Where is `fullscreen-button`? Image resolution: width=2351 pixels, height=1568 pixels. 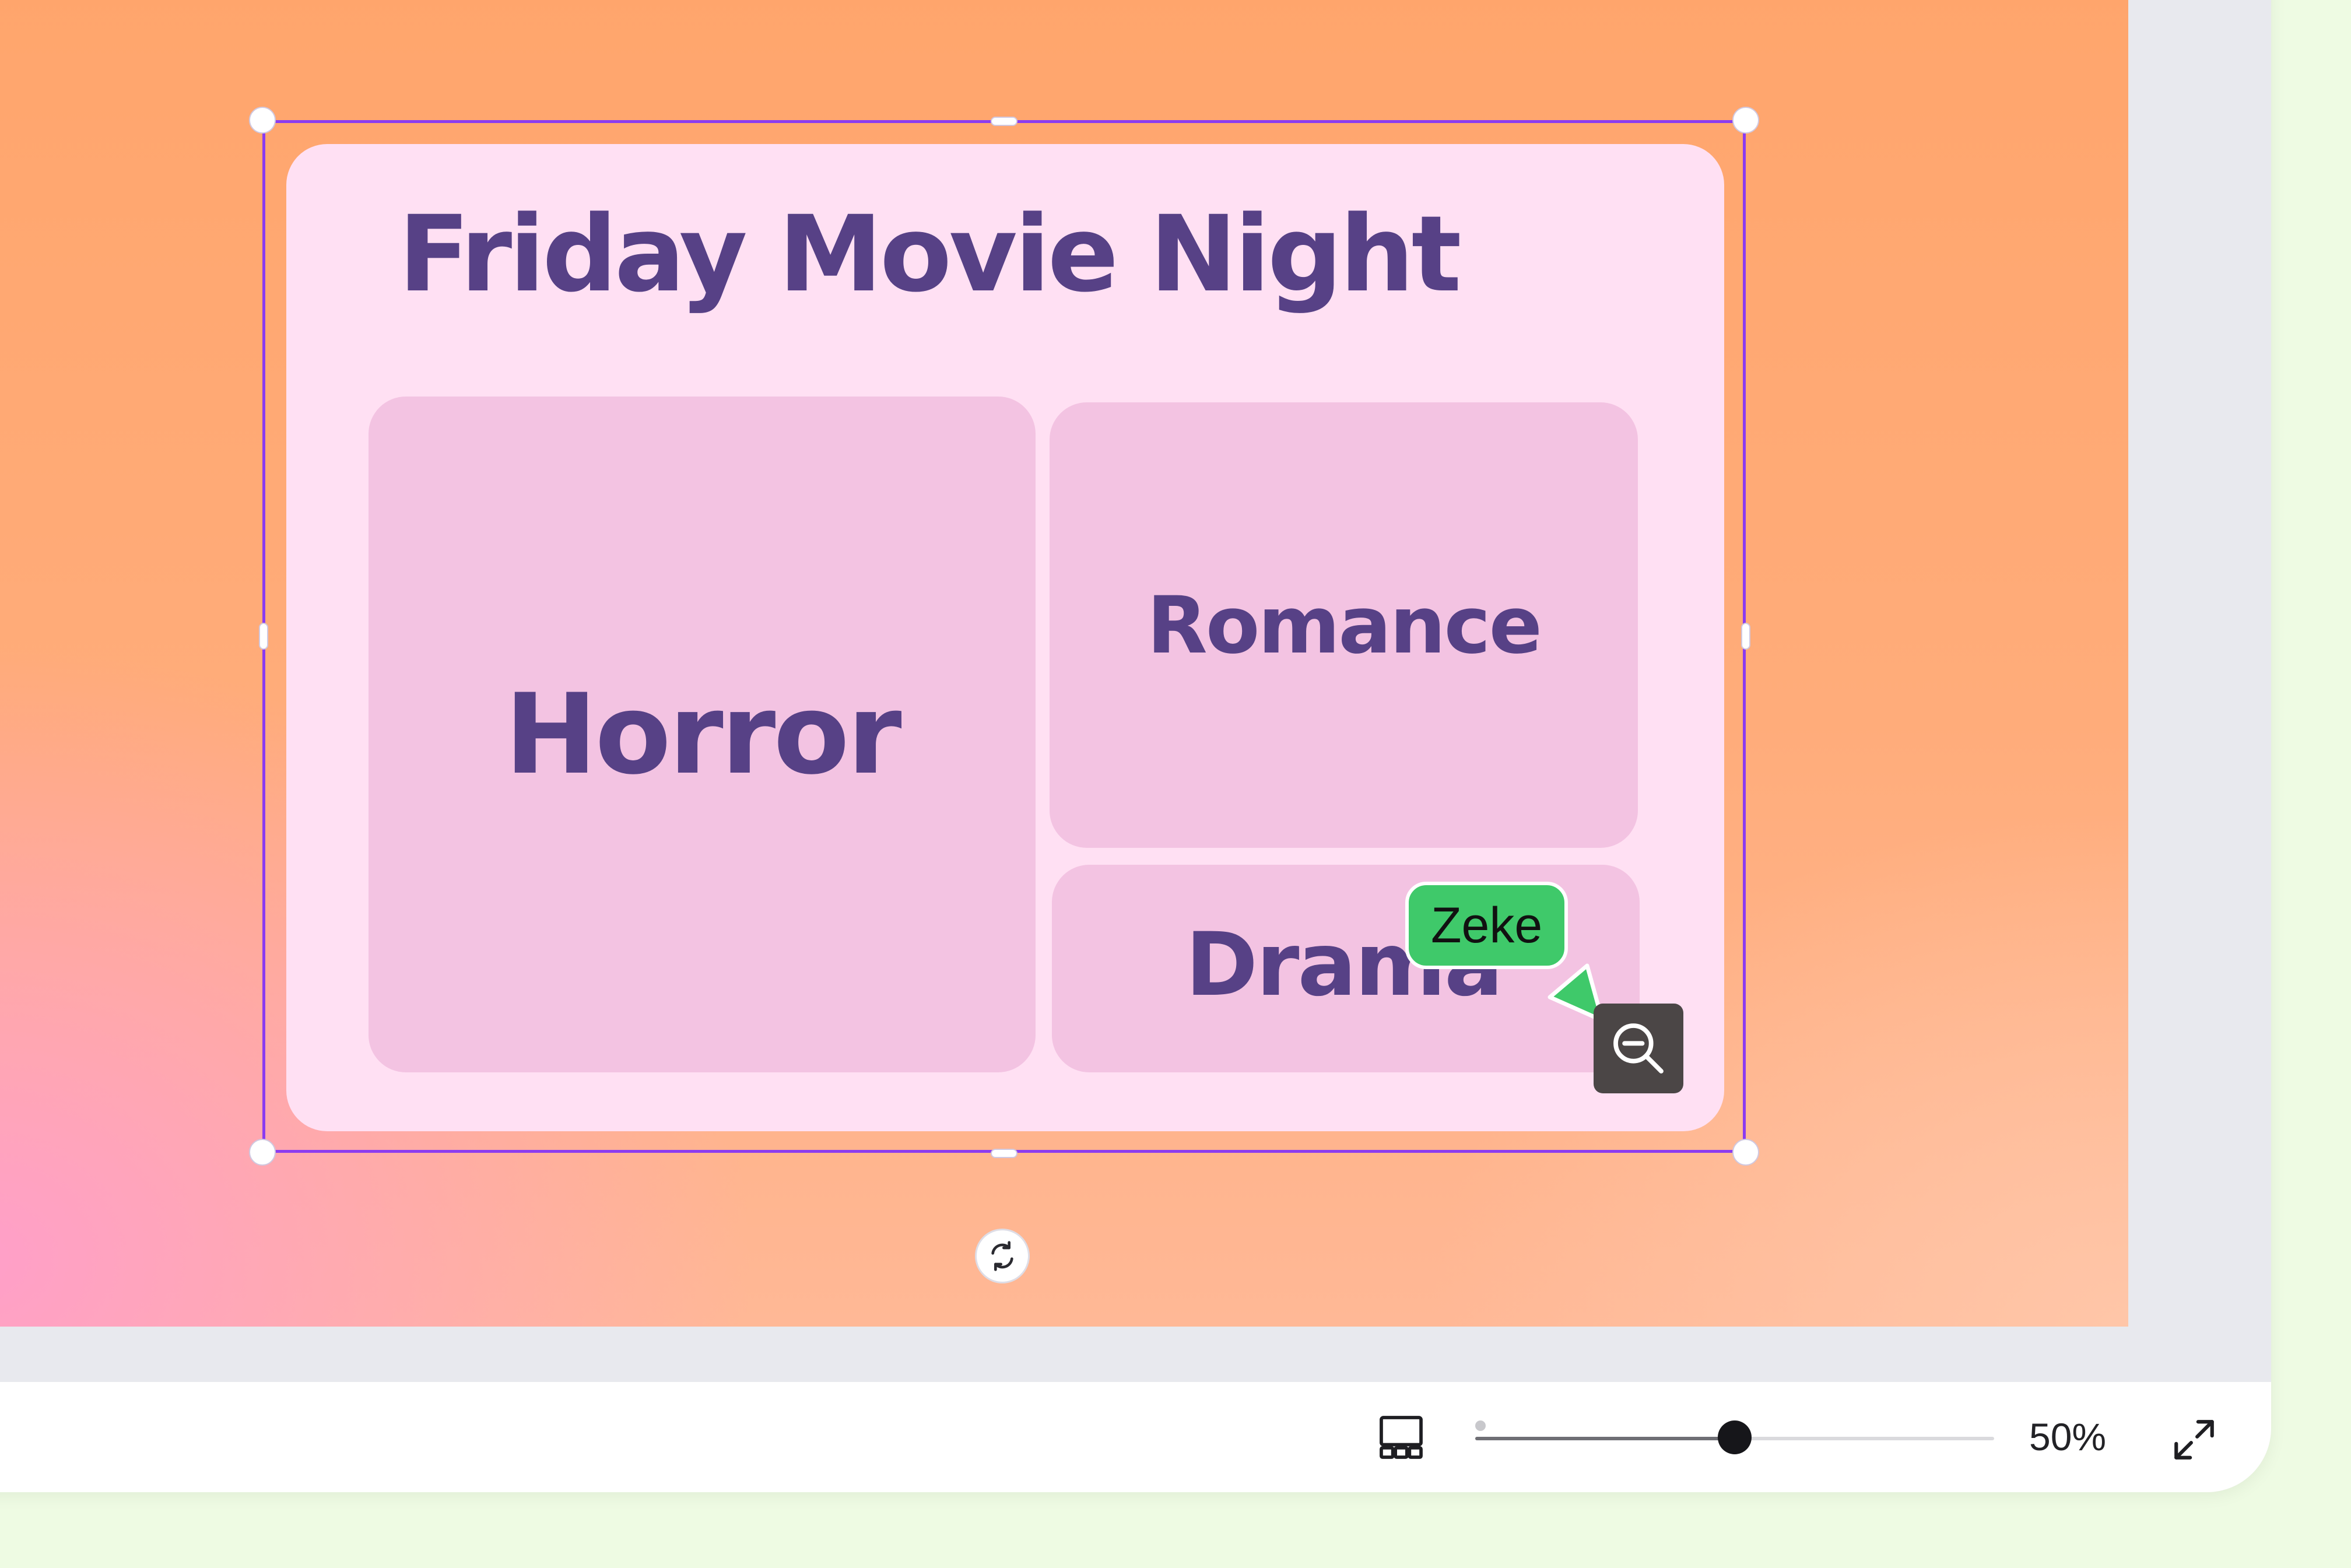
fullscreen-button is located at coordinates (2194, 1440).